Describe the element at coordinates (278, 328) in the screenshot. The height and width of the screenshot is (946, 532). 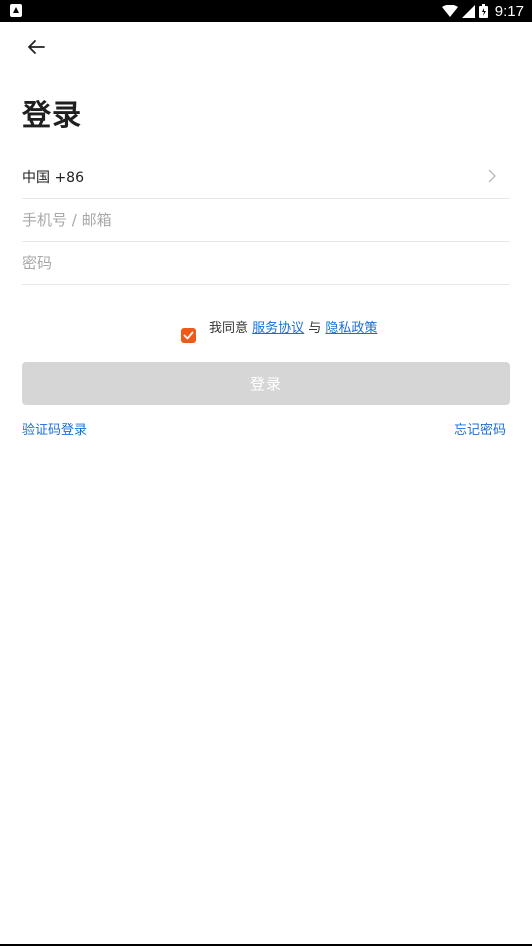
I see `service-agreement-link: 服务协议` at that location.